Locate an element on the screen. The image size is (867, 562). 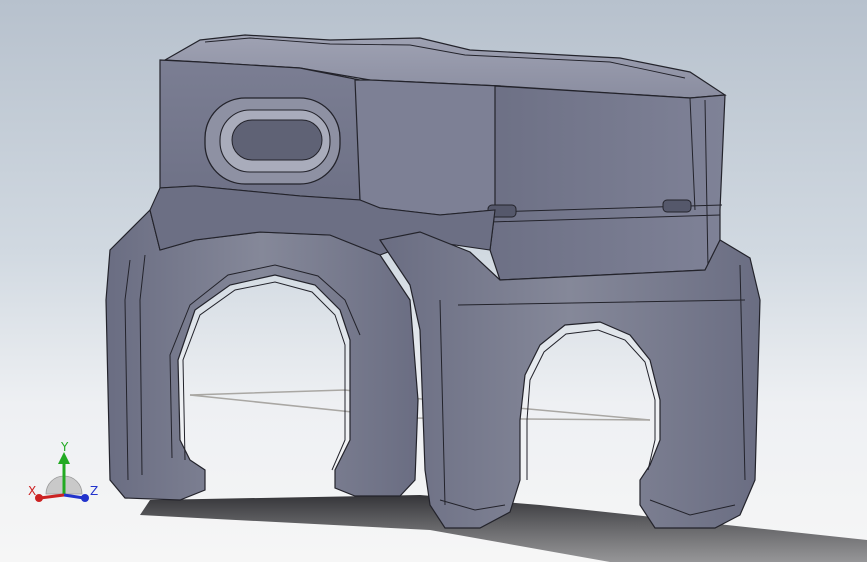
side-notch-right is located at coordinates (677, 206).